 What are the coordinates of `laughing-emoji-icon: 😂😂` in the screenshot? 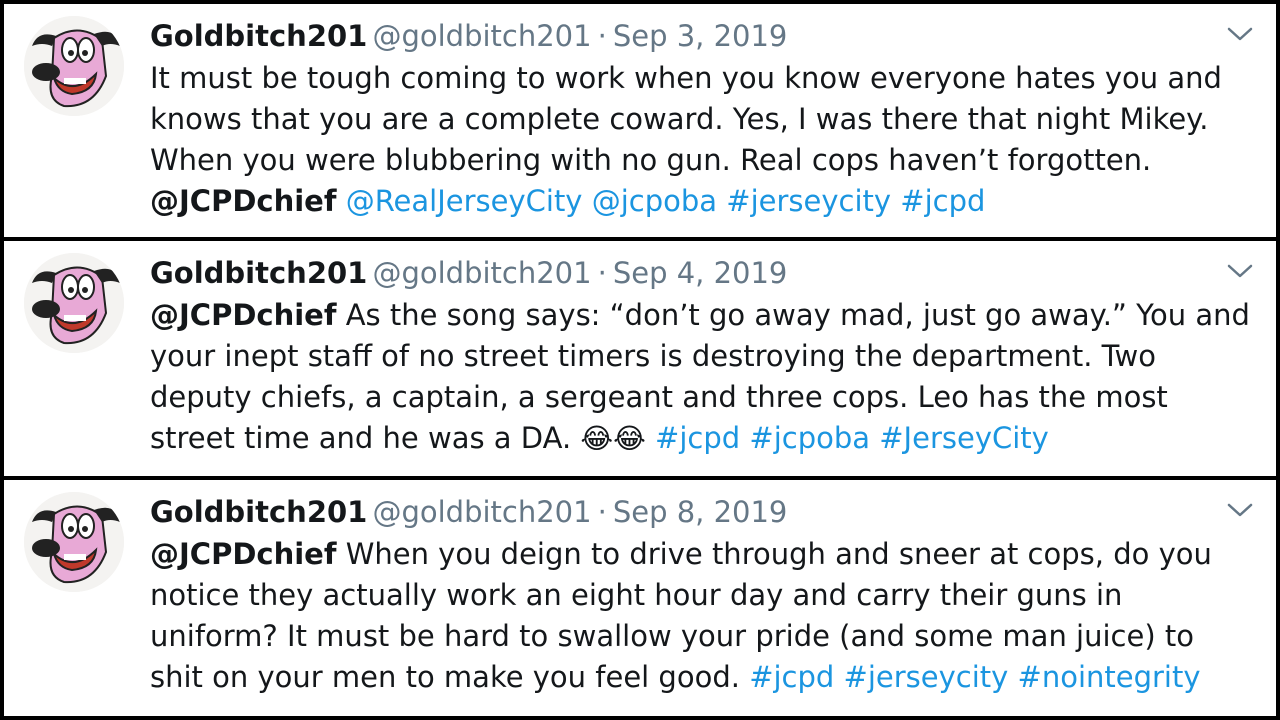 It's located at (613, 438).